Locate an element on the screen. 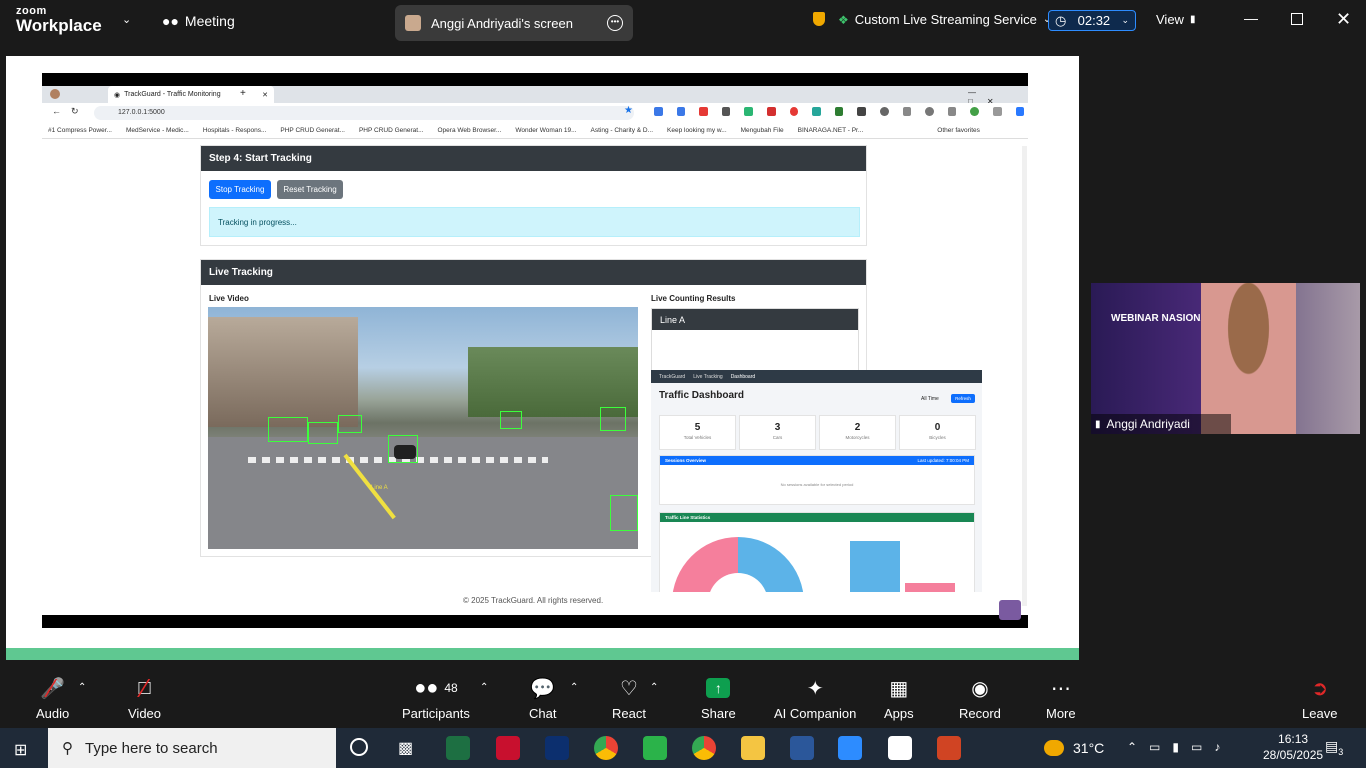 This screenshot has width=1366, height=768. nav-dashboard: Dashboard is located at coordinates (743, 377).